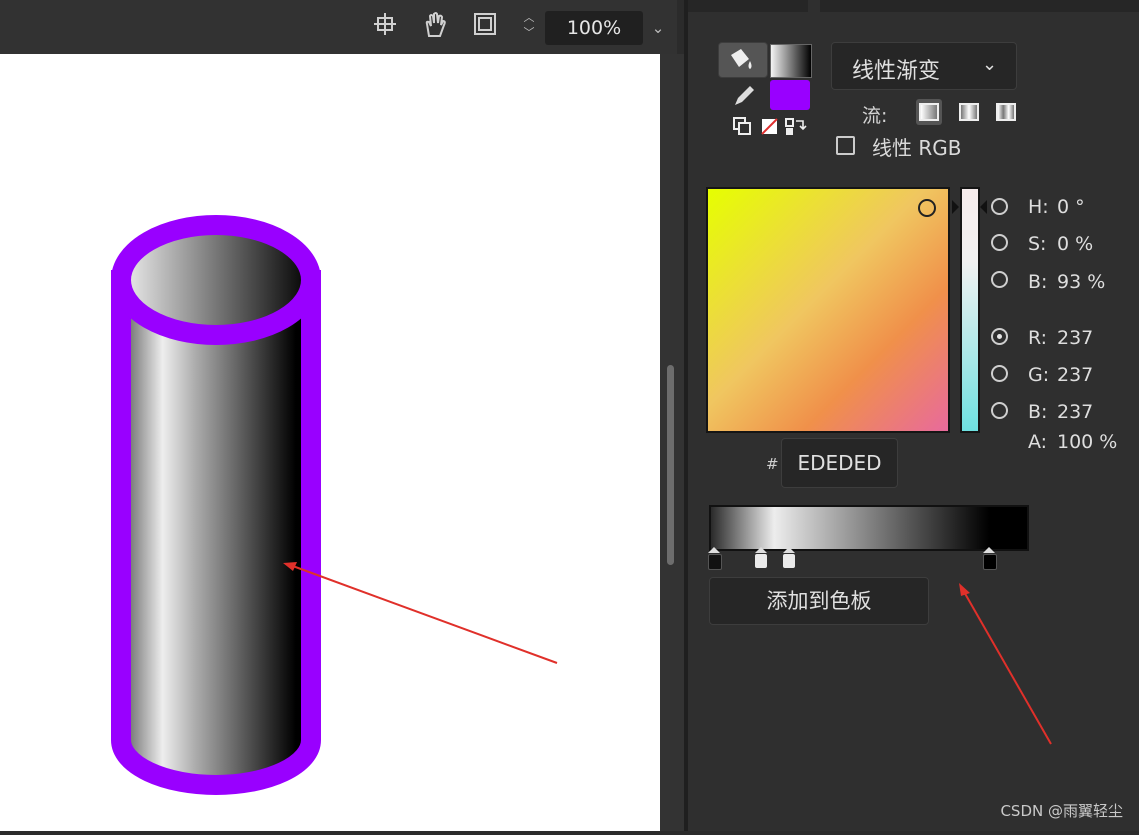  Describe the element at coordinates (485, 26) in the screenshot. I see `artboard-icon` at that location.